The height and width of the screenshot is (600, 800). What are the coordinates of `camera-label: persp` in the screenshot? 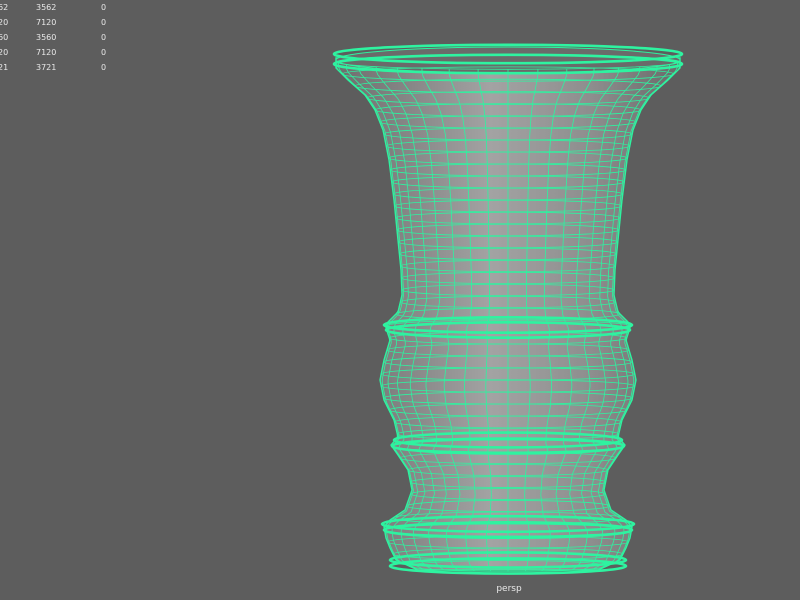 It's located at (509, 589).